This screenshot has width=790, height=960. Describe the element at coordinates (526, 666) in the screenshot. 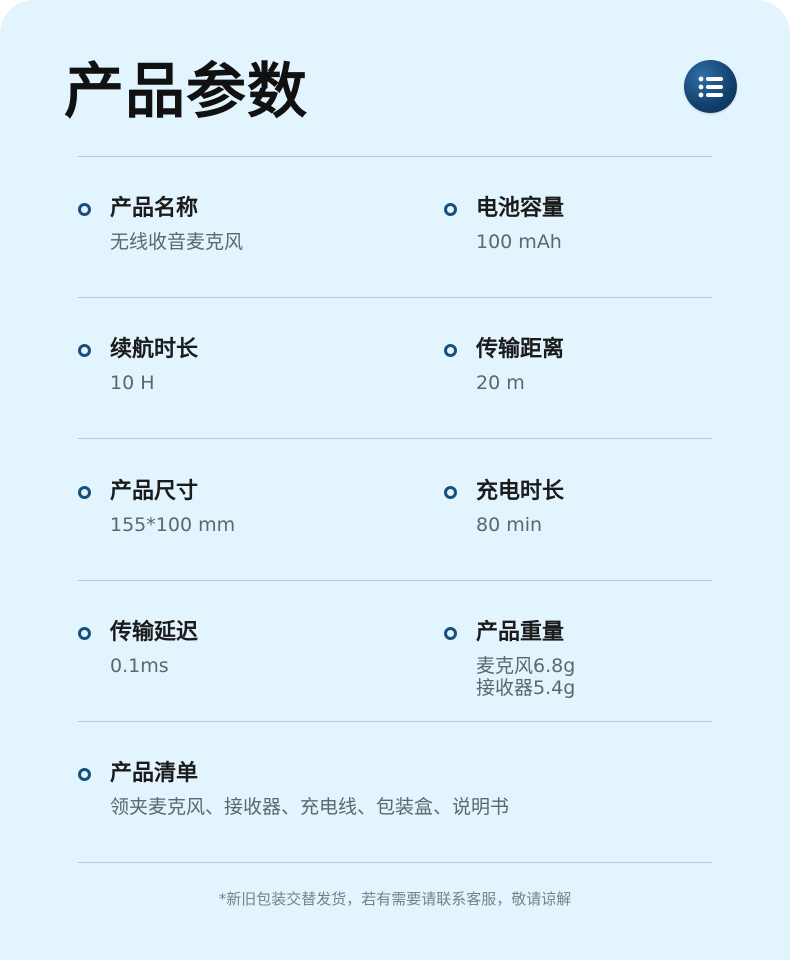

I see `weight-microphone: 麦克风6.8g` at that location.